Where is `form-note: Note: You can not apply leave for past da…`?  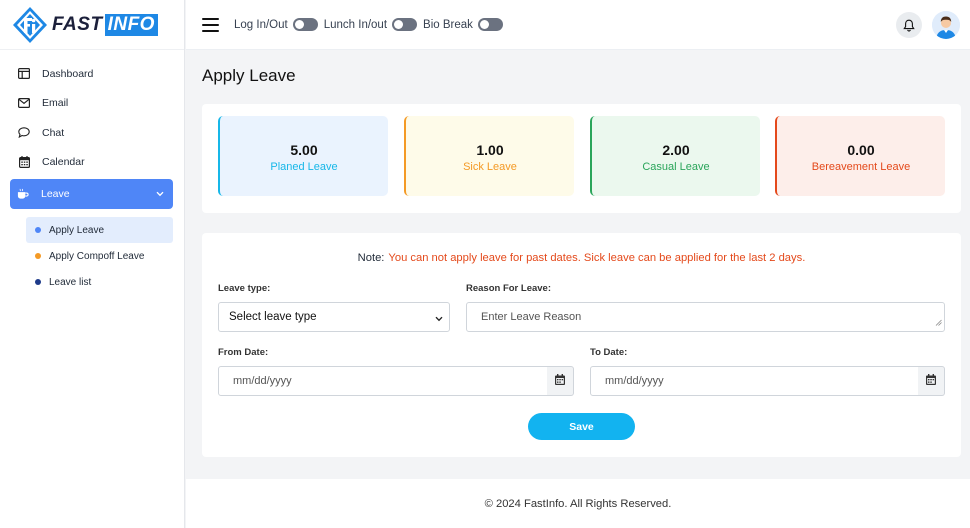
form-note: Note: You can not apply leave for past da… is located at coordinates (581, 258).